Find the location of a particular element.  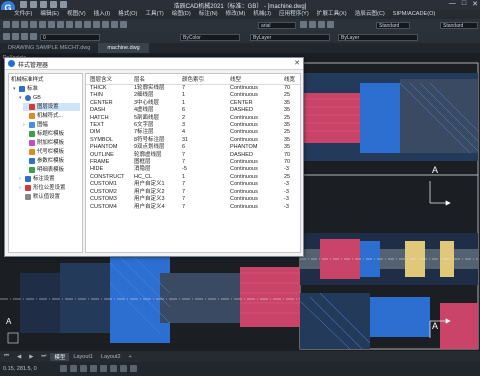

osnap-icon is located at coordinates (103, 368).